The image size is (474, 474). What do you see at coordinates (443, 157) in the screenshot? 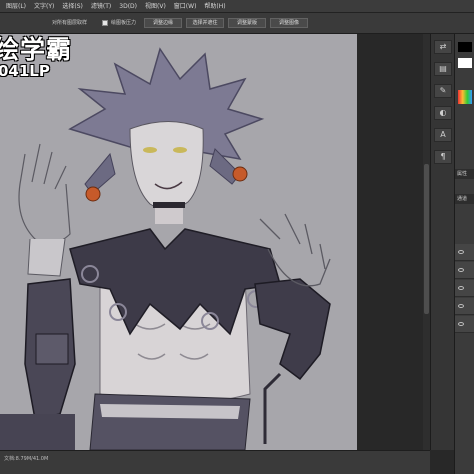
I see `paragraph-icon: ¶` at bounding box center [443, 157].